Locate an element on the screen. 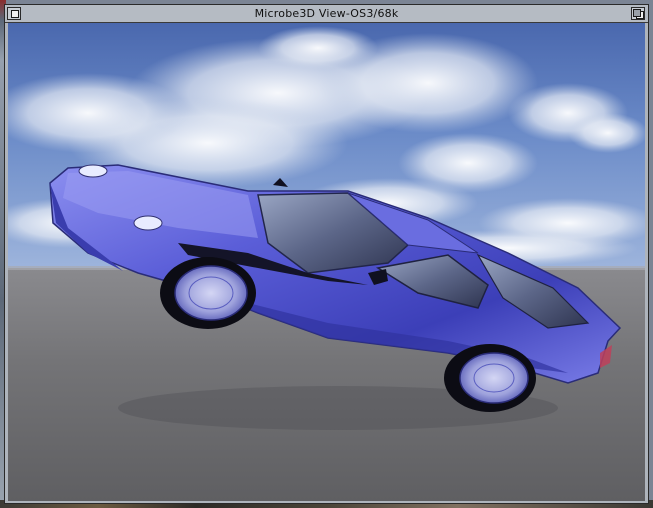 This screenshot has height=508, width=653. depth-gadget-icon is located at coordinates (638, 13).